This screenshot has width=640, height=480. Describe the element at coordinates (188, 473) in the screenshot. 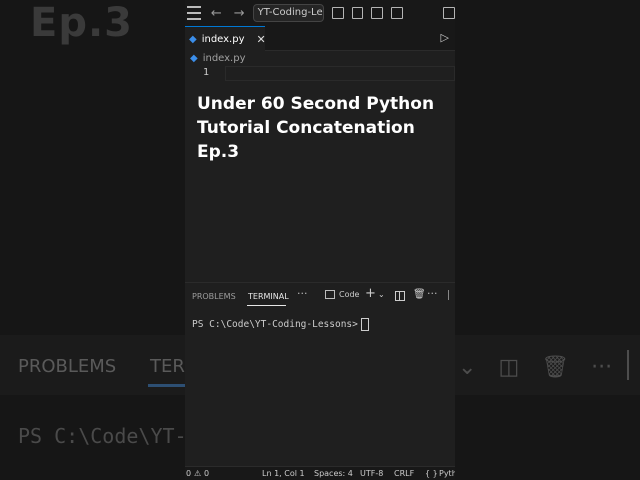

I see `errors-count: 0` at that location.